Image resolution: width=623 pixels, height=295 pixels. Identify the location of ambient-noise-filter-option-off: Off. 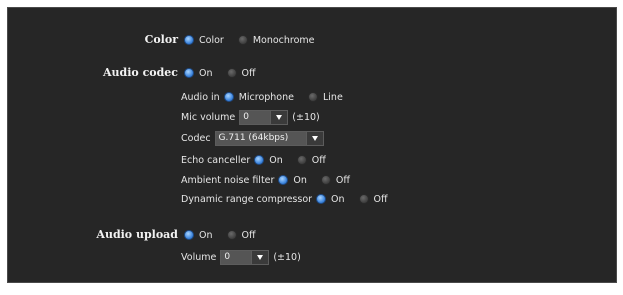
(335, 180).